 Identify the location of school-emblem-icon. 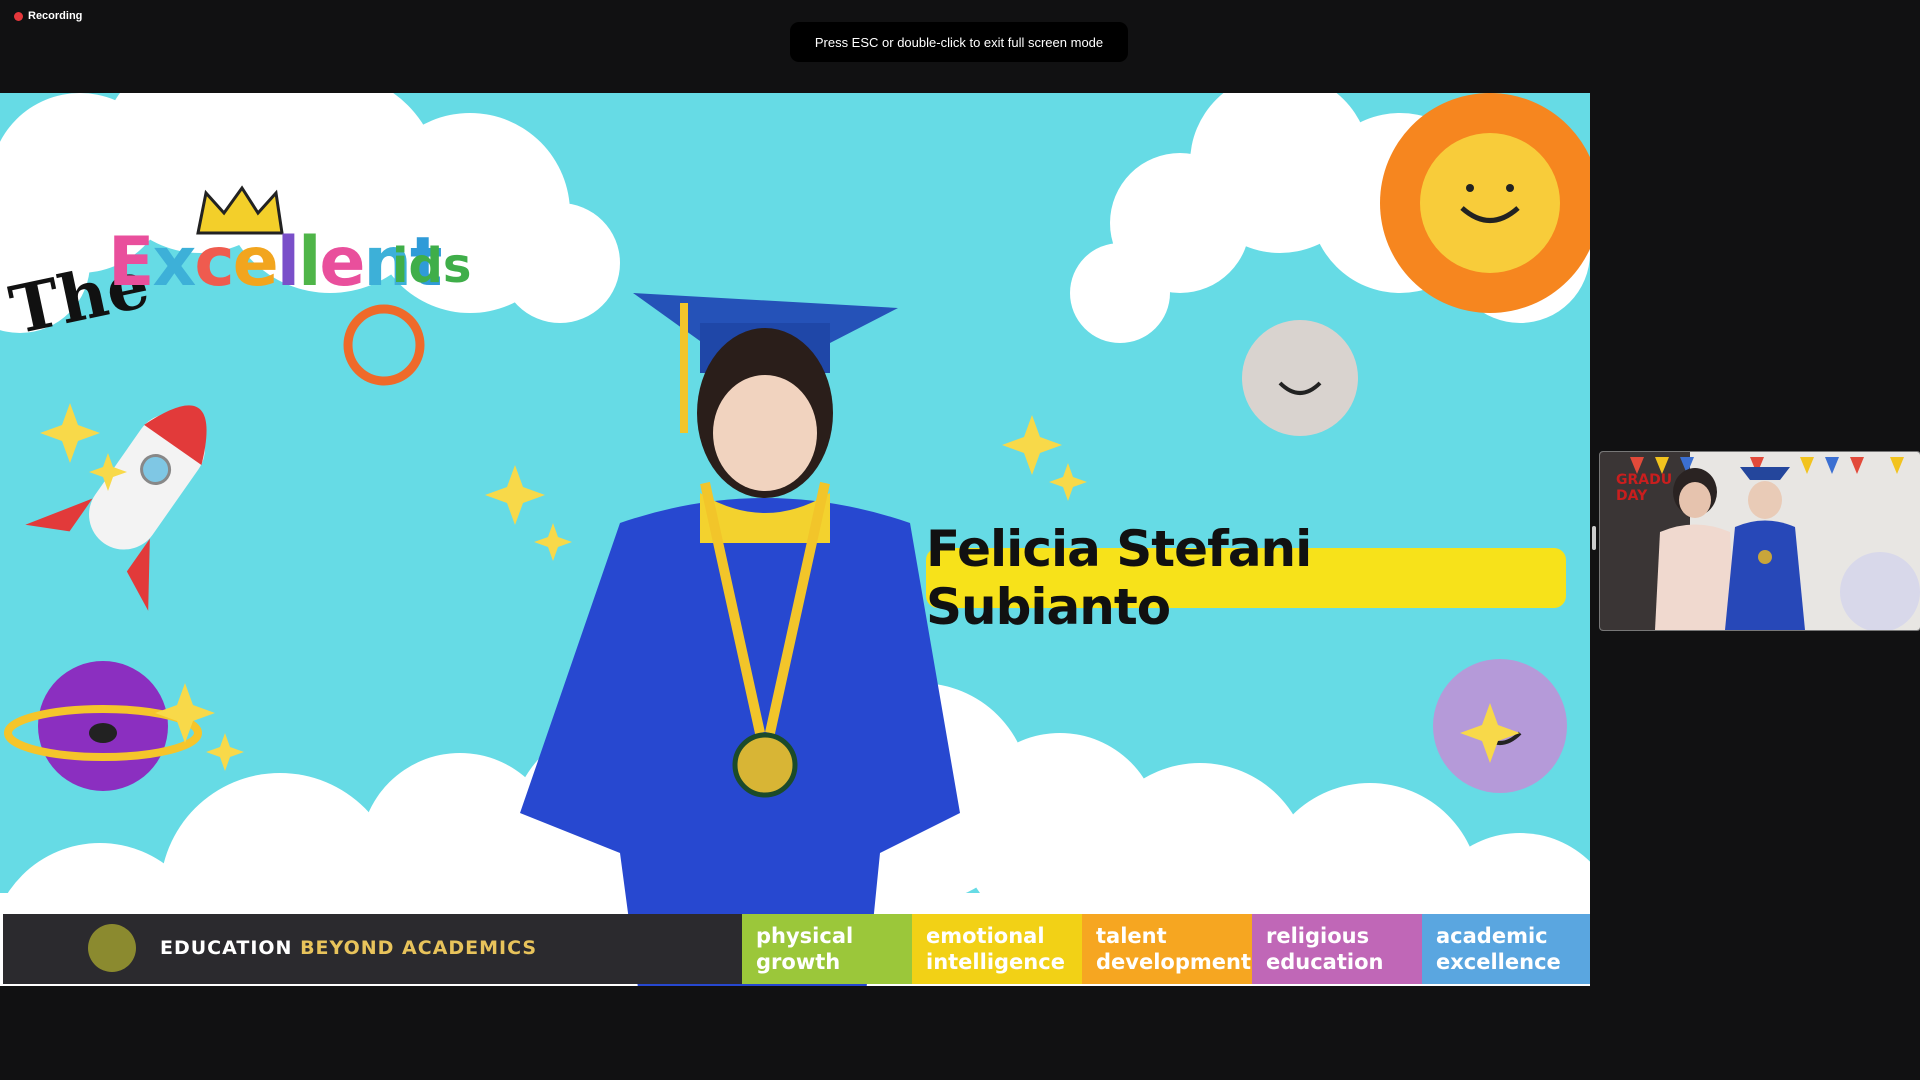
(112, 948).